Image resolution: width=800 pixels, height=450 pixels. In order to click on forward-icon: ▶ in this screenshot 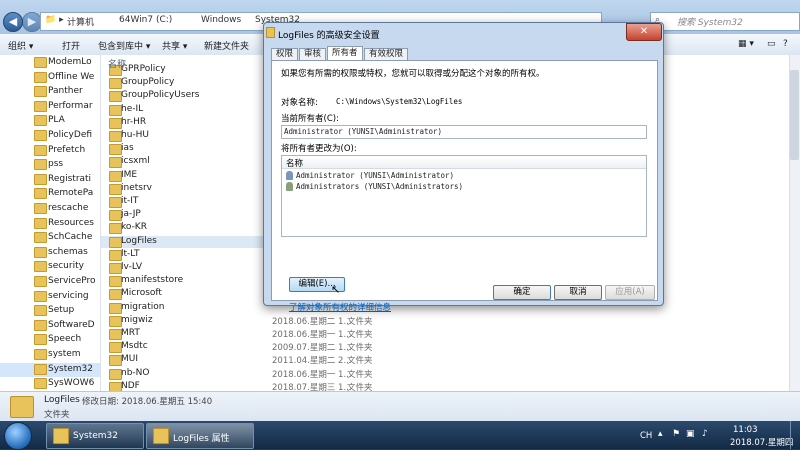, I will do `click(32, 22)`.